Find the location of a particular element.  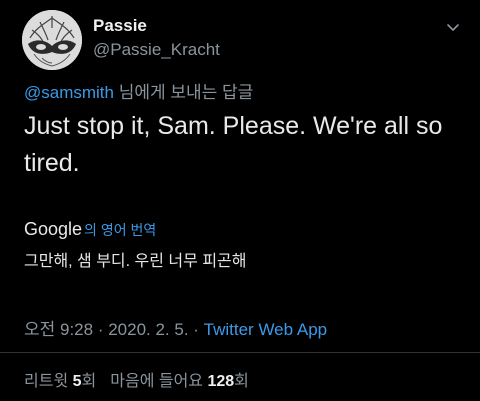

display-name: Passie is located at coordinates (120, 26).